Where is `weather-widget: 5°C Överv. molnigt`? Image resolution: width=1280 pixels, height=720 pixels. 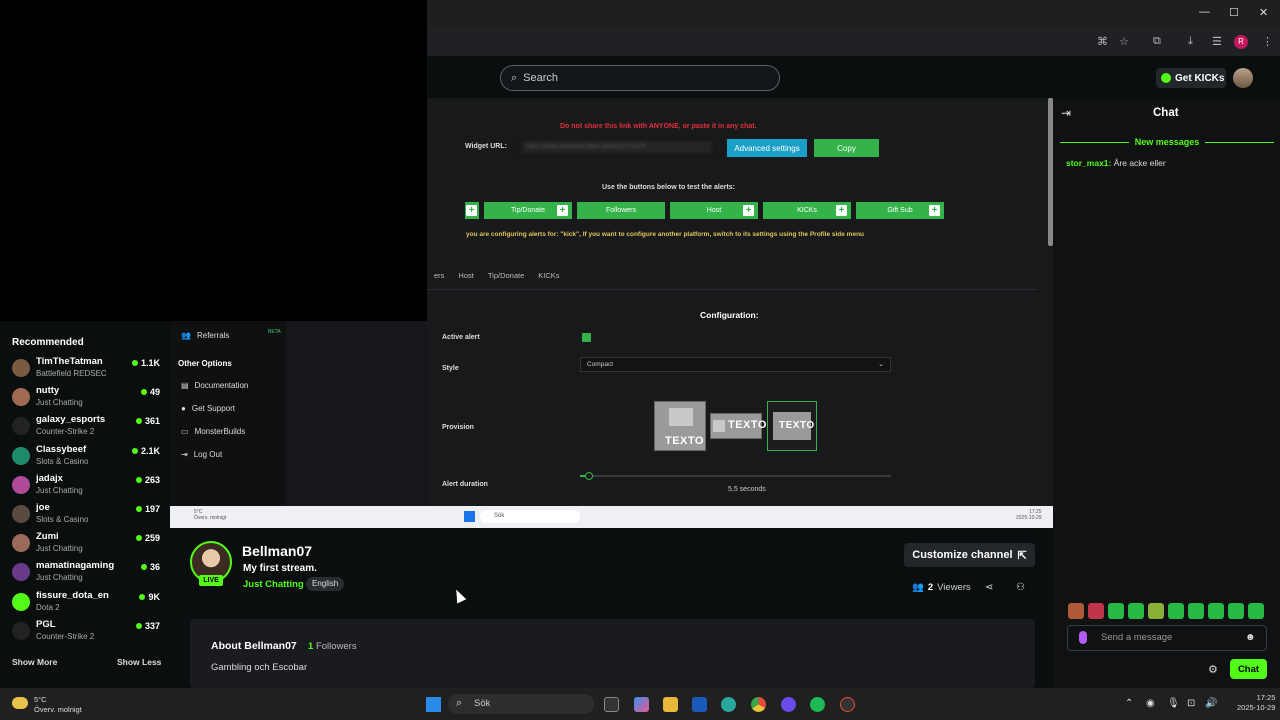
weather-widget: 5°C Överv. molnigt is located at coordinates (58, 705).